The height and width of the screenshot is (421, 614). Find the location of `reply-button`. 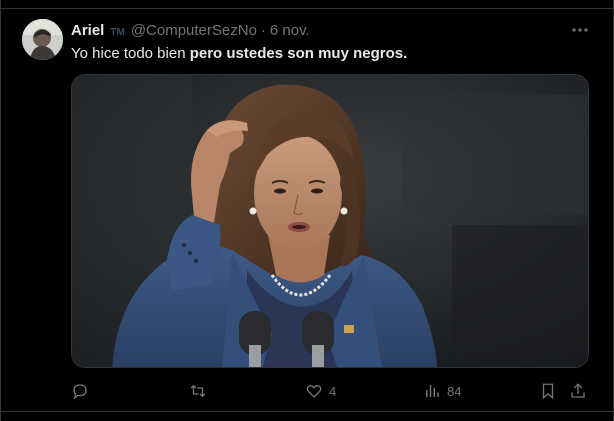

reply-button is located at coordinates (83, 391).